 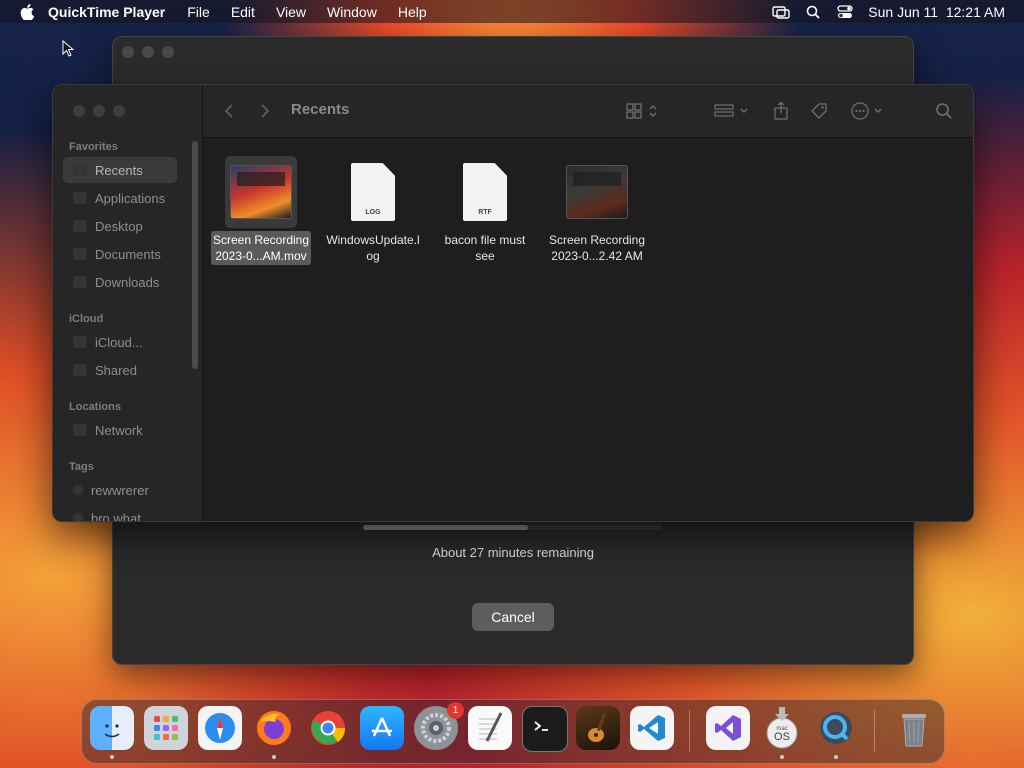 What do you see at coordinates (168, 52) in the screenshot?
I see `zoom-button` at bounding box center [168, 52].